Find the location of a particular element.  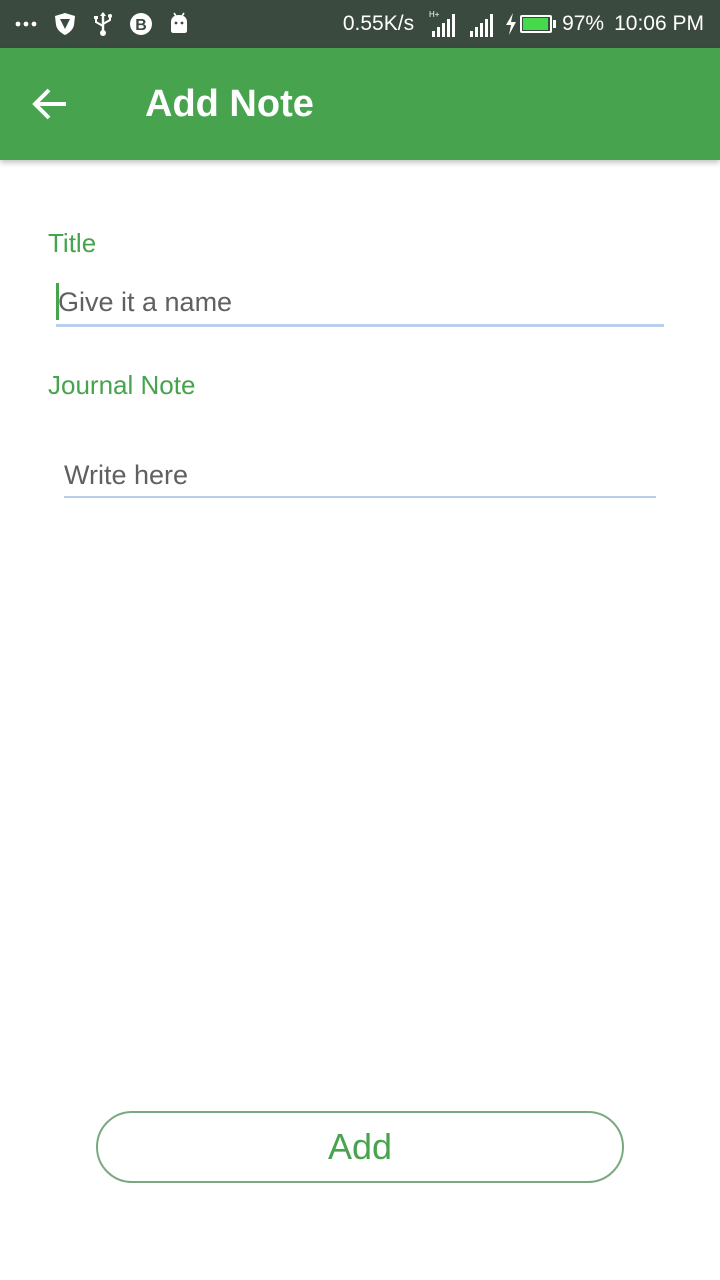

journal-note-label: Journal Note is located at coordinates (122, 385).